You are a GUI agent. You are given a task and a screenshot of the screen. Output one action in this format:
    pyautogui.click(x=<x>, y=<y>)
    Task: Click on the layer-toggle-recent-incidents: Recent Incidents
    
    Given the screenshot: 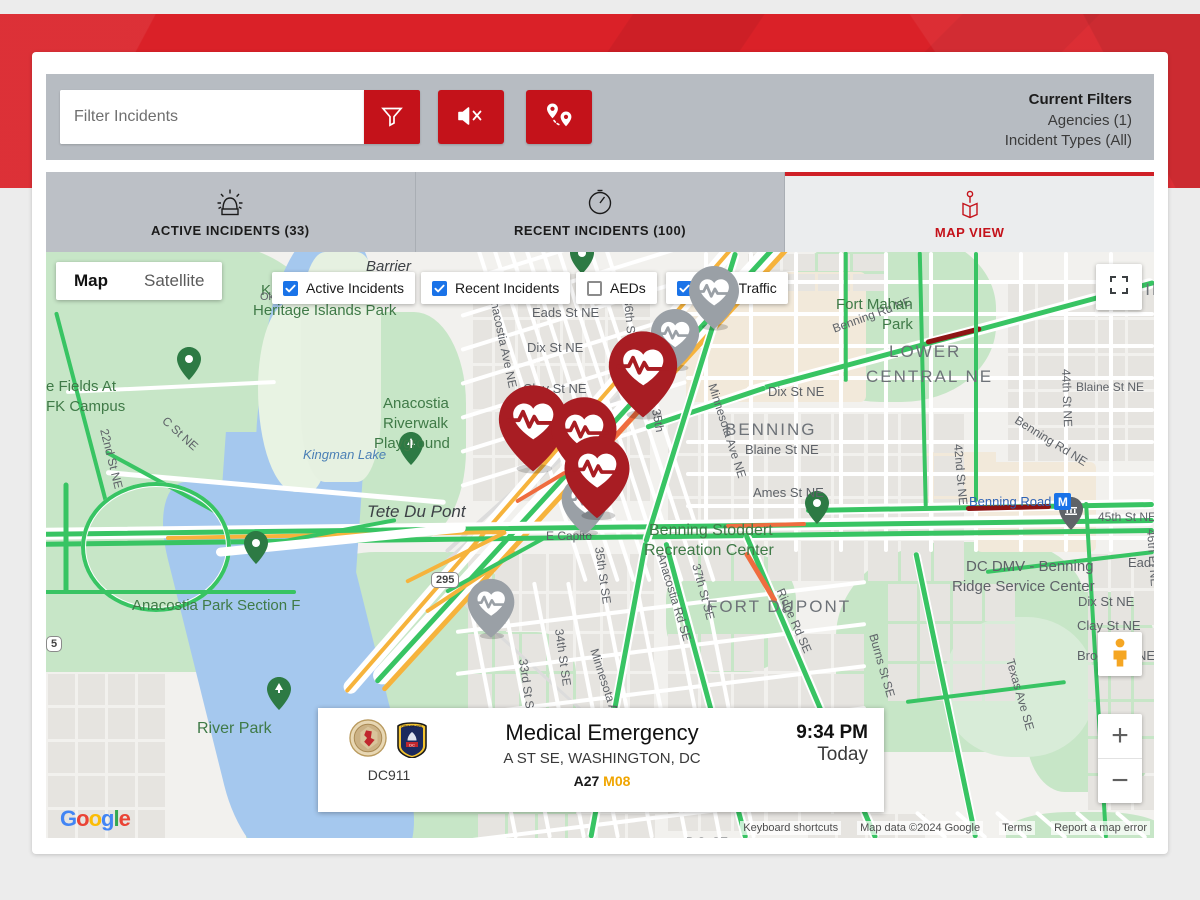 What is the action you would take?
    pyautogui.click(x=496, y=288)
    